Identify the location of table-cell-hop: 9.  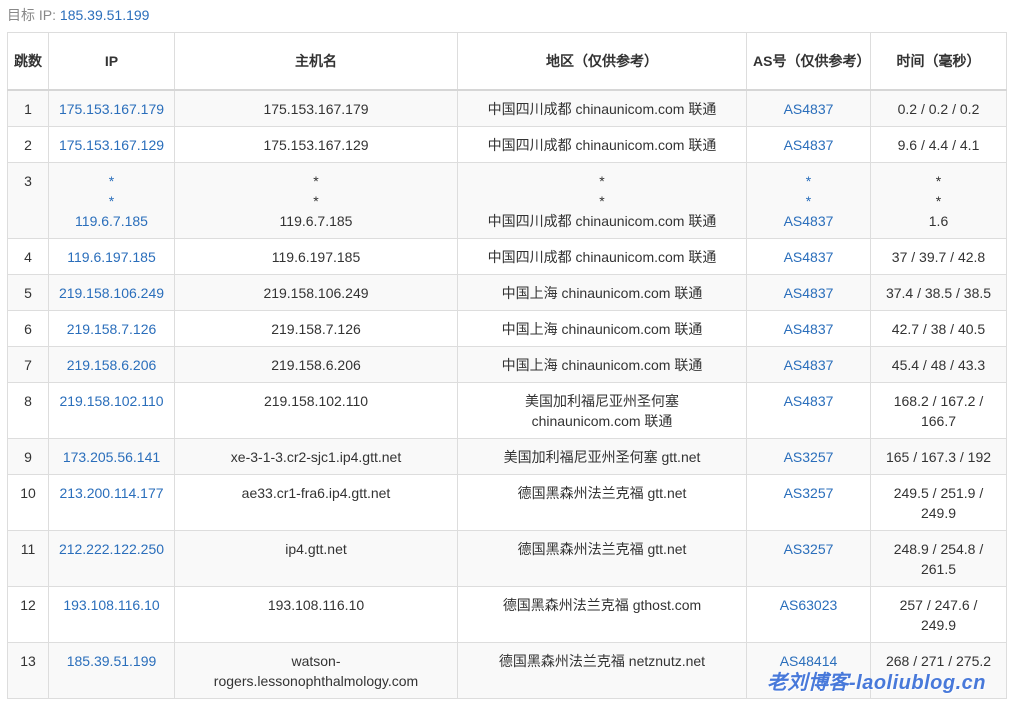
(28, 456).